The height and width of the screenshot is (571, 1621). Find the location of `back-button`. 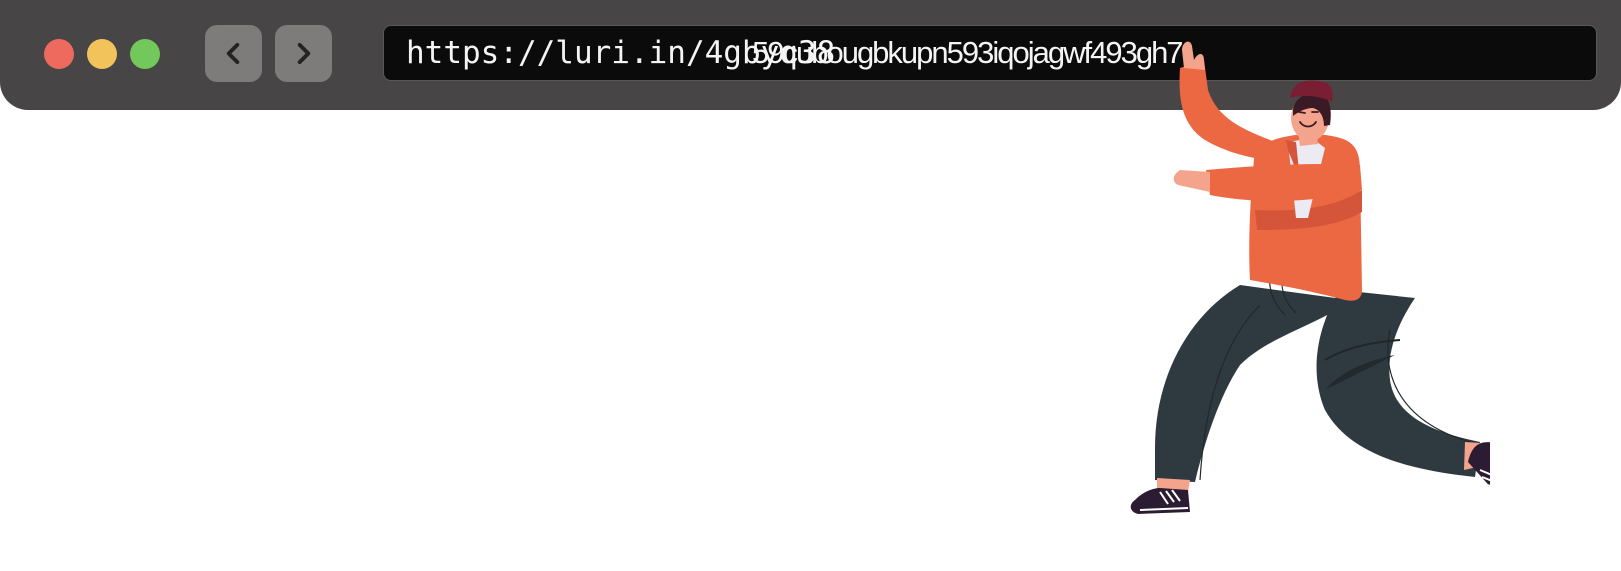

back-button is located at coordinates (233, 53).